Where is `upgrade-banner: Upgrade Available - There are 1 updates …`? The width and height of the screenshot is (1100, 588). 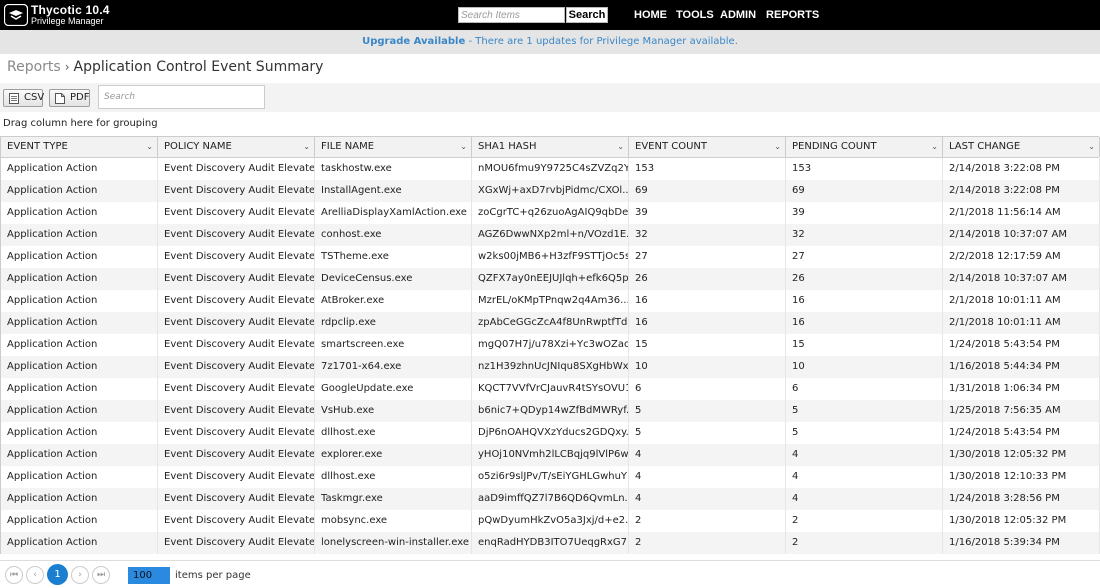
upgrade-banner: Upgrade Available - There are 1 updates … is located at coordinates (550, 42).